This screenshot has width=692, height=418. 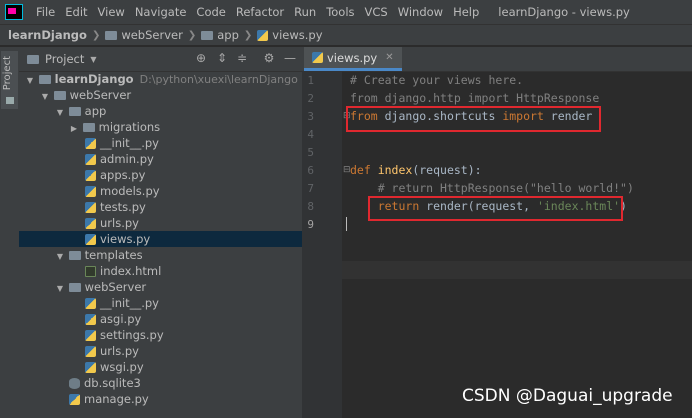 What do you see at coordinates (310, 224) in the screenshot?
I see `line-number: 9` at bounding box center [310, 224].